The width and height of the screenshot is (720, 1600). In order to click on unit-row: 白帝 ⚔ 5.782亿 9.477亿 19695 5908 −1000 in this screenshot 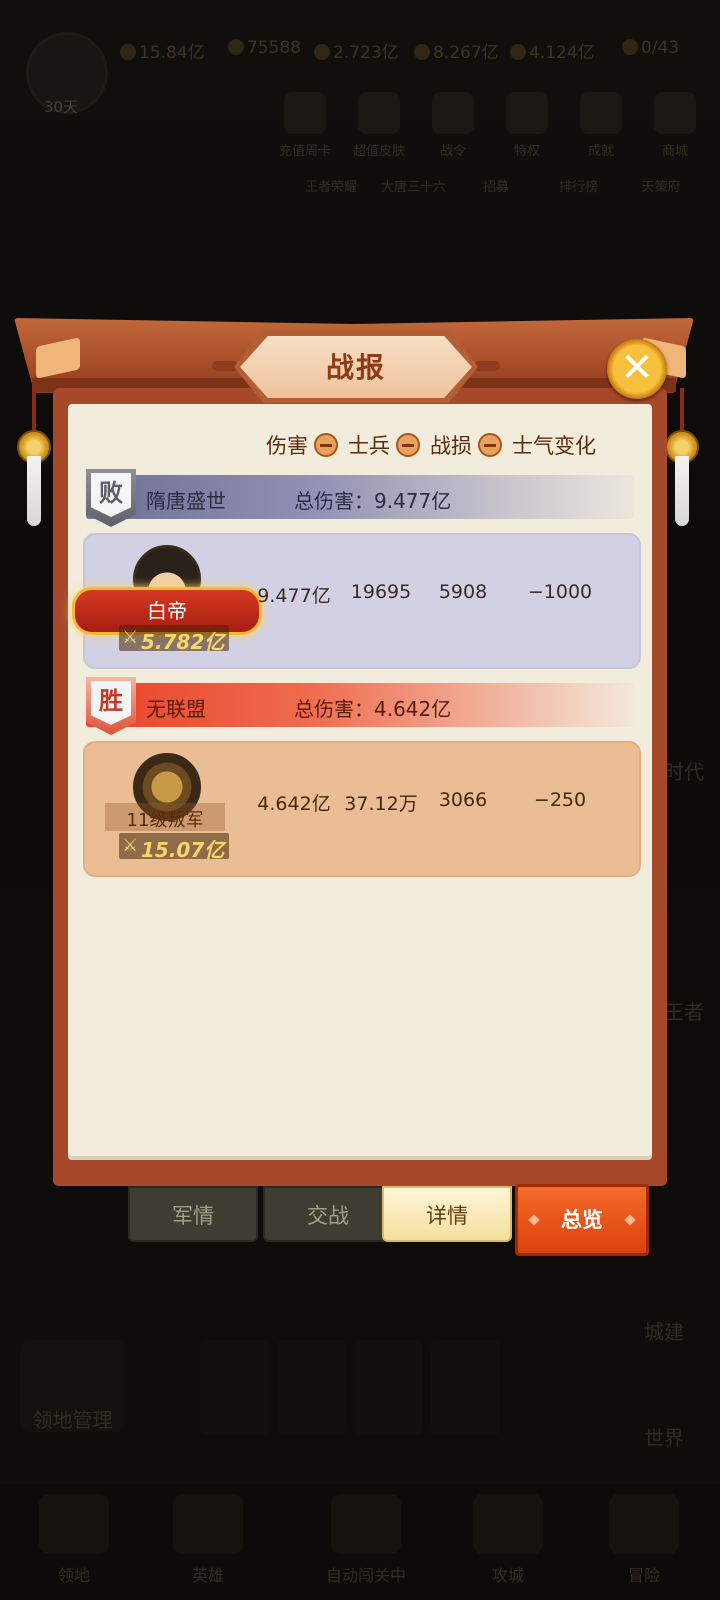, I will do `click(356, 601)`.